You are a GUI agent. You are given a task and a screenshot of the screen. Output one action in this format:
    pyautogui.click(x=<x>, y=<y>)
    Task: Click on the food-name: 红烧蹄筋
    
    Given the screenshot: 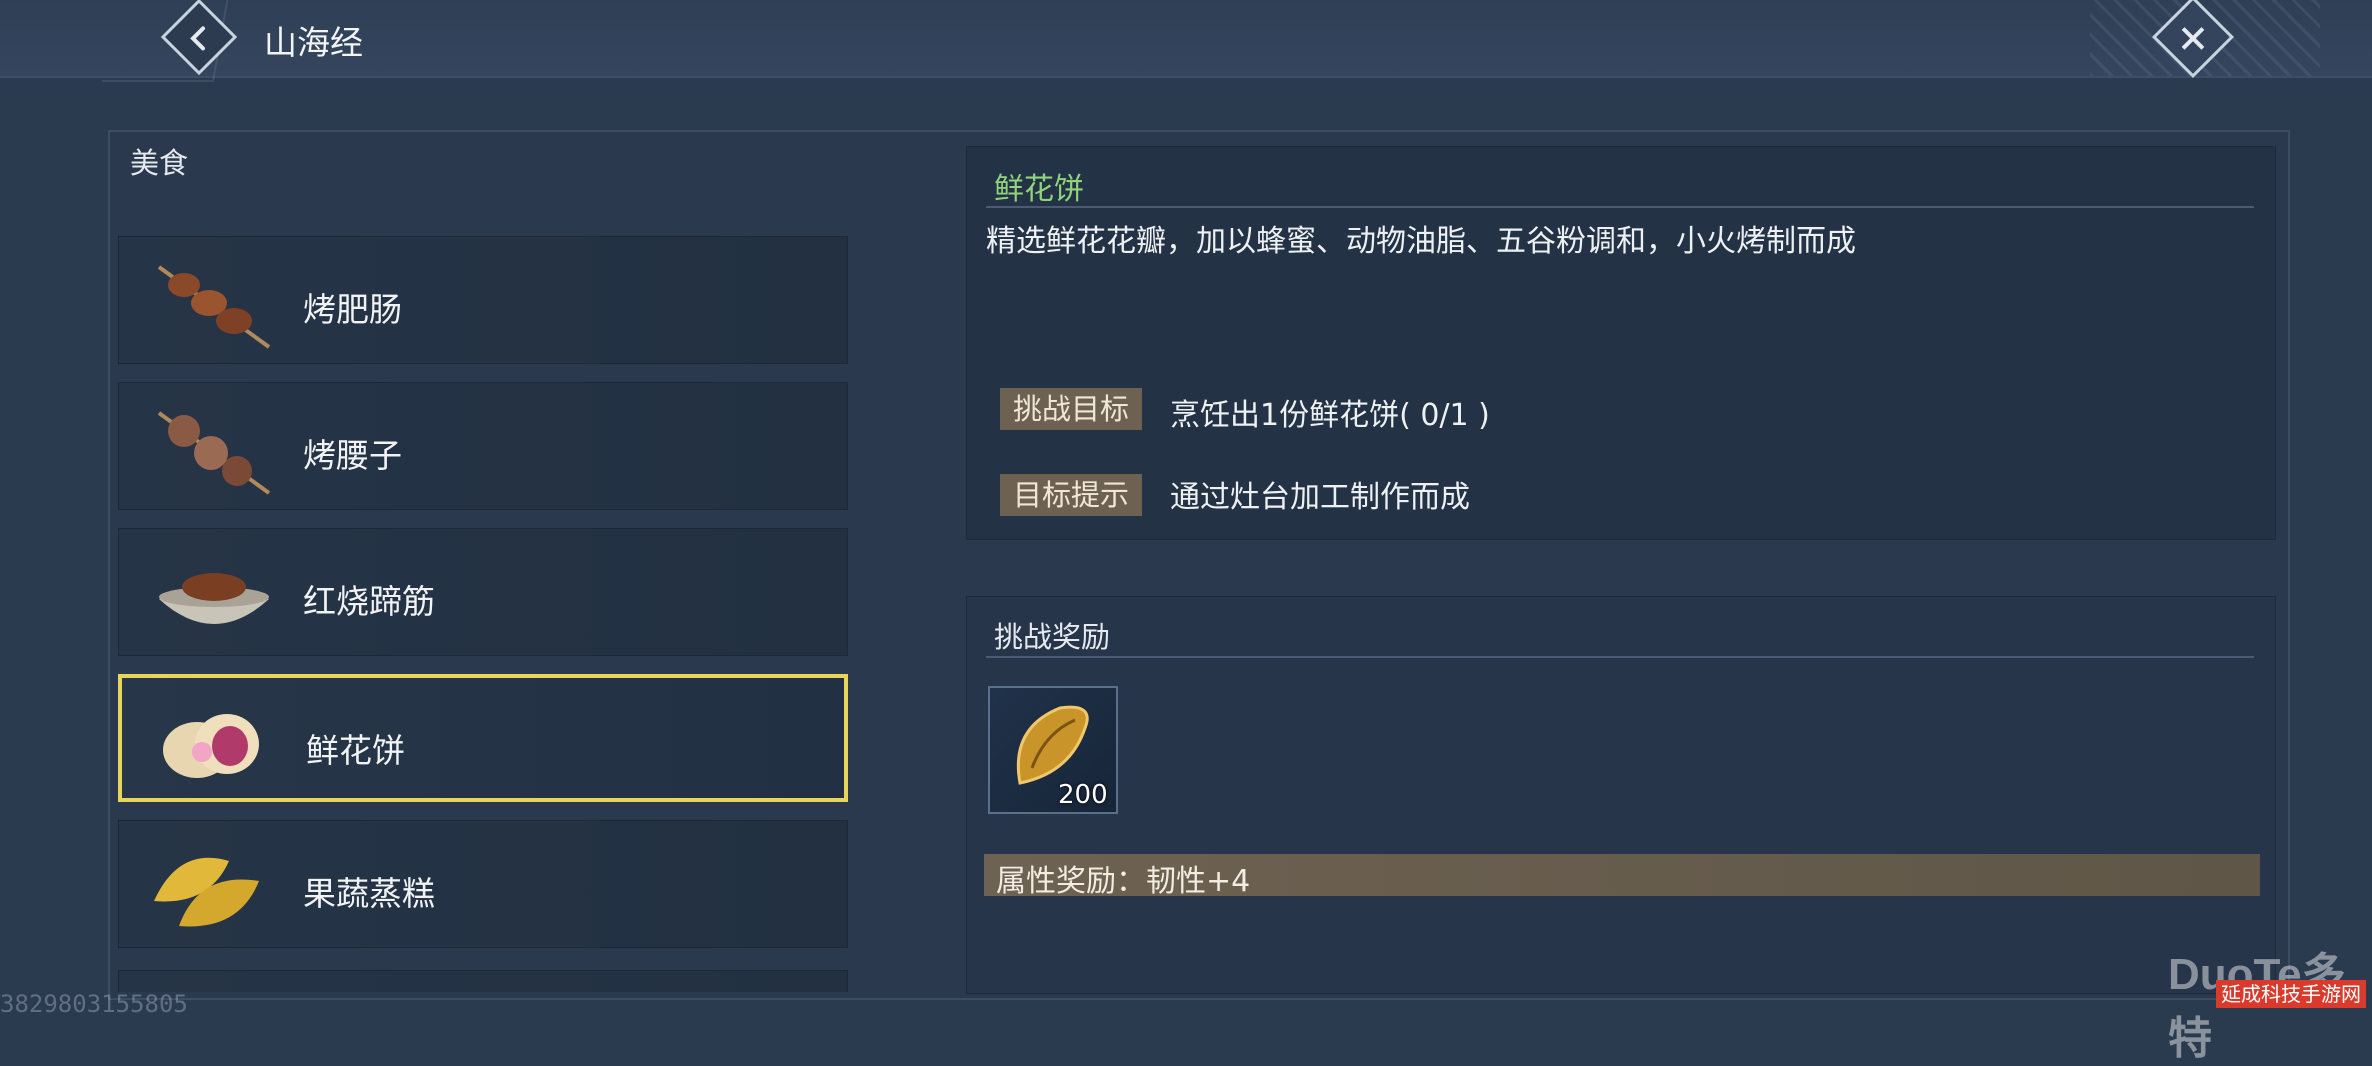 What is the action you would take?
    pyautogui.click(x=369, y=601)
    